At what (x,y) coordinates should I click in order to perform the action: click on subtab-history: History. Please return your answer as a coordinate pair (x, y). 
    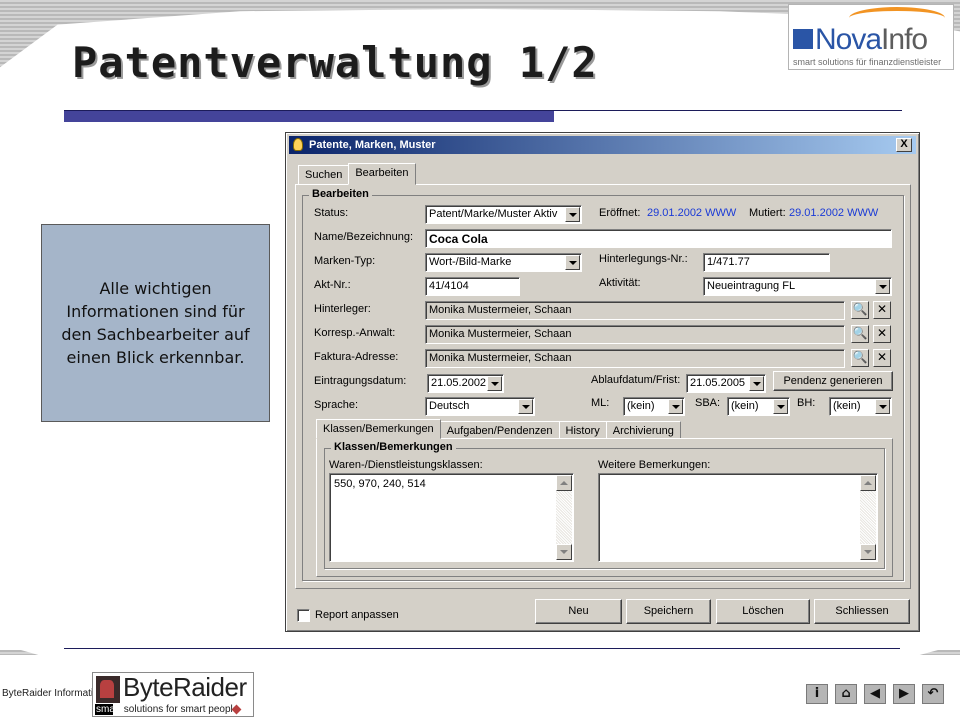
    Looking at the image, I should click on (582, 430).